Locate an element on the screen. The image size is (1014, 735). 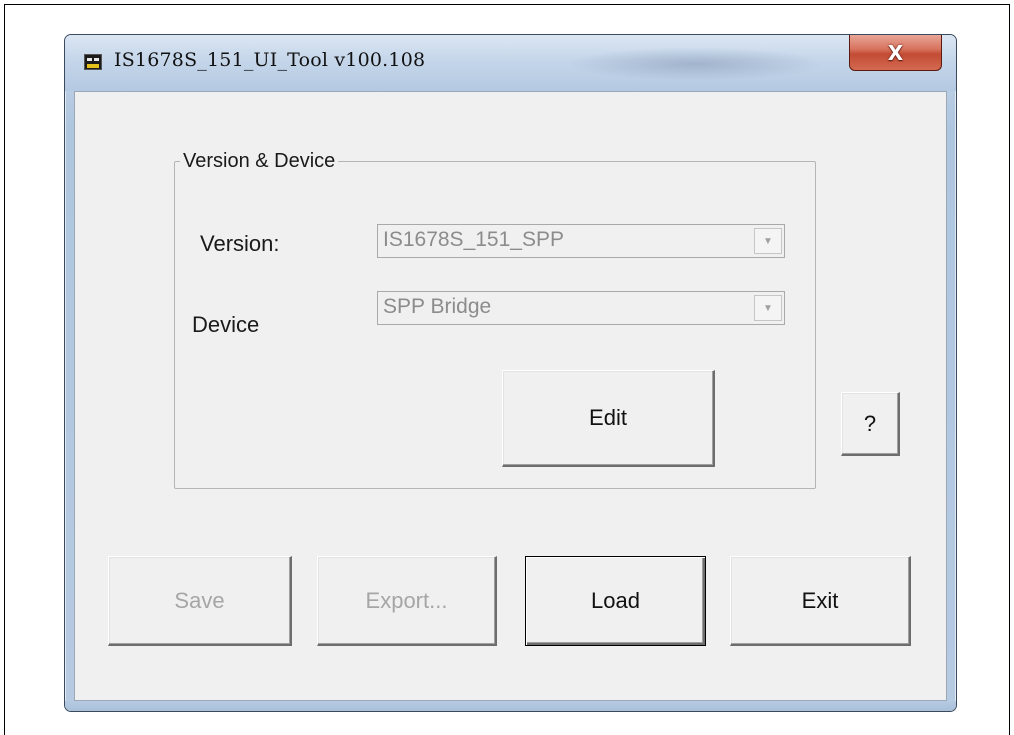
load-button: Load is located at coordinates (615, 601).